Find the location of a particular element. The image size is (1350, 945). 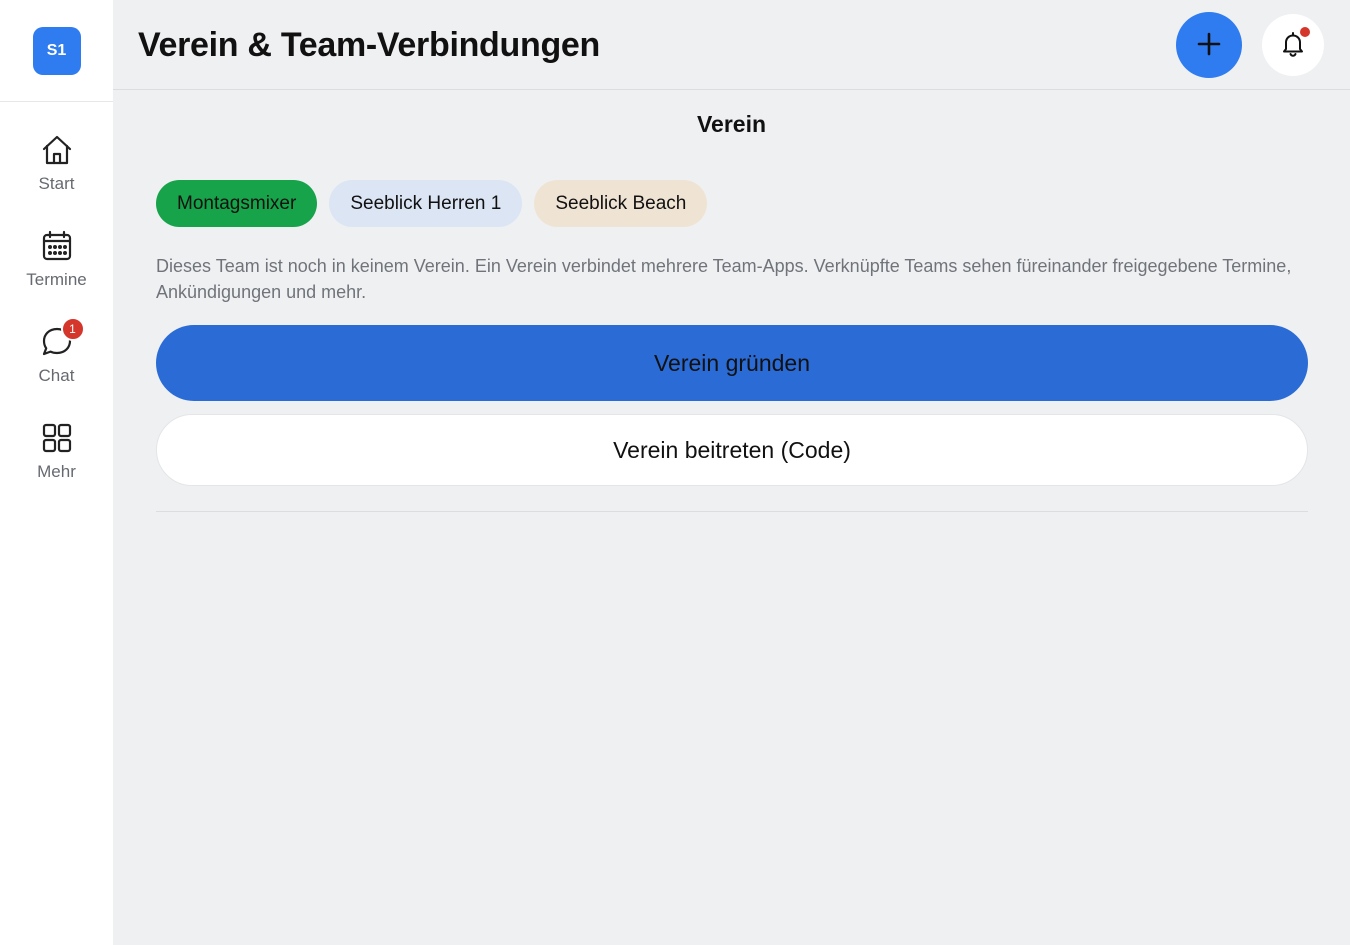

section-title: Verein is located at coordinates (731, 124).